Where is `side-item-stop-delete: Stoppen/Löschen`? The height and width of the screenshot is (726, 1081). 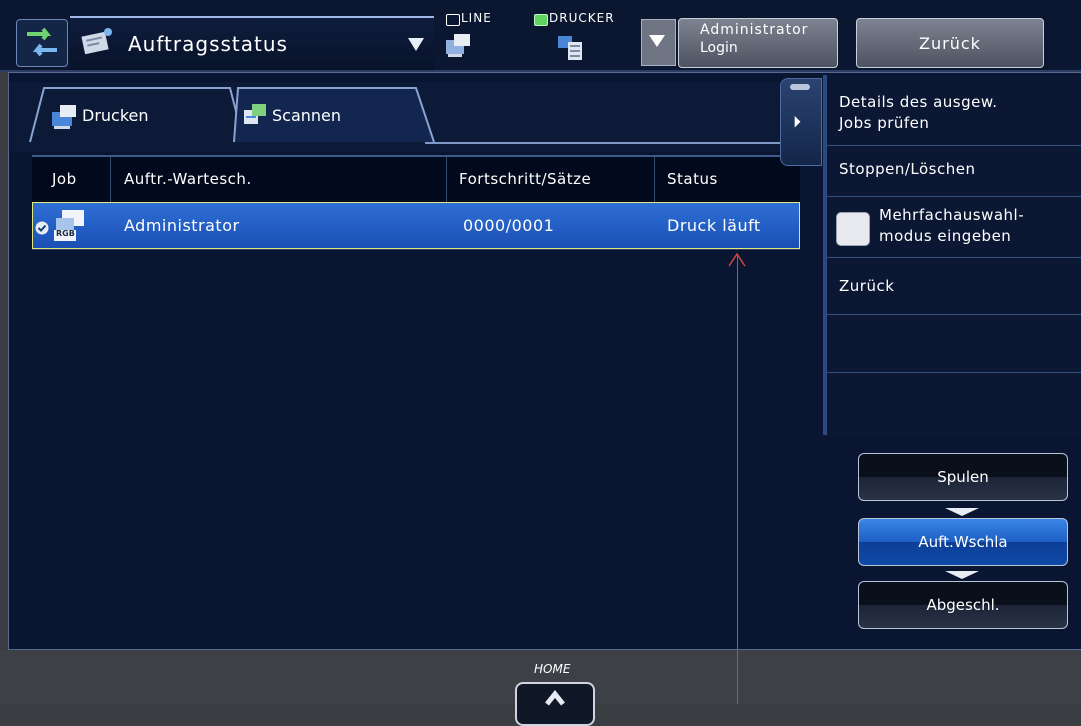 side-item-stop-delete: Stoppen/Löschen is located at coordinates (954, 171).